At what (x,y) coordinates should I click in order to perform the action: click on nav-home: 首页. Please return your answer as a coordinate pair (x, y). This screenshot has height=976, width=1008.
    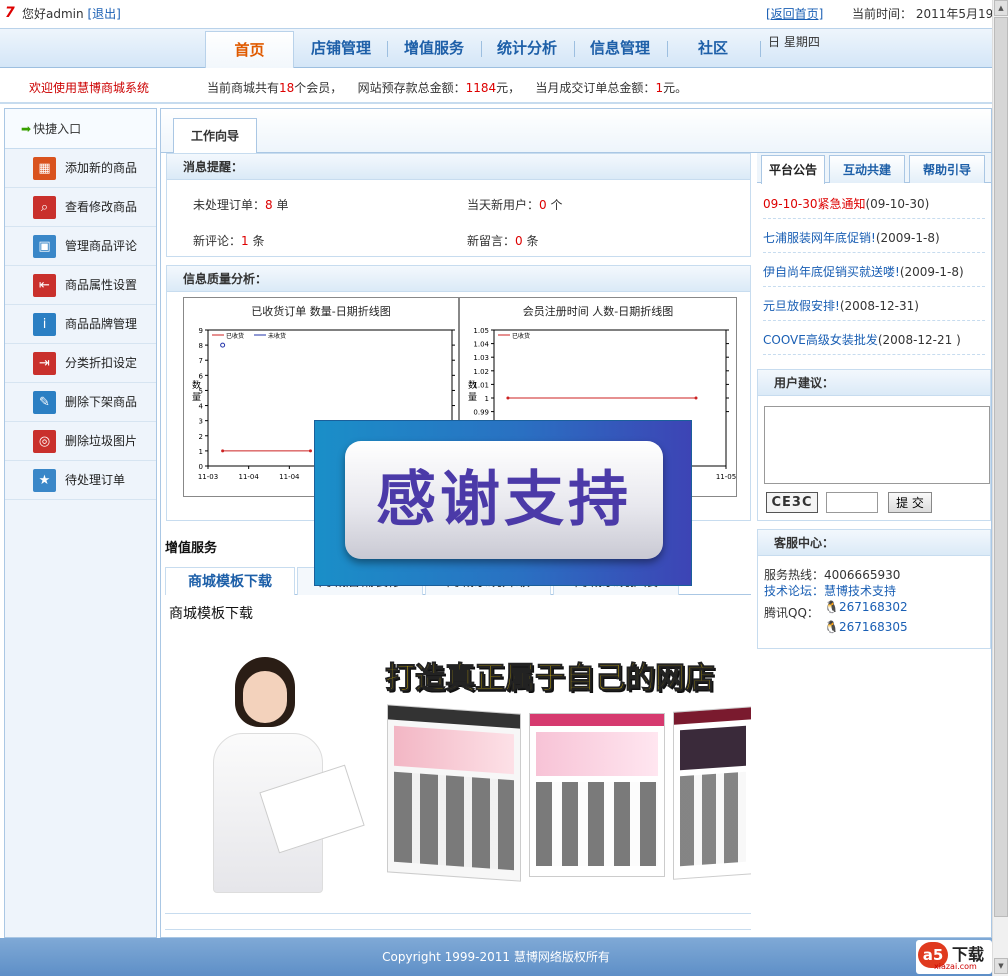
    Looking at the image, I should click on (249, 49).